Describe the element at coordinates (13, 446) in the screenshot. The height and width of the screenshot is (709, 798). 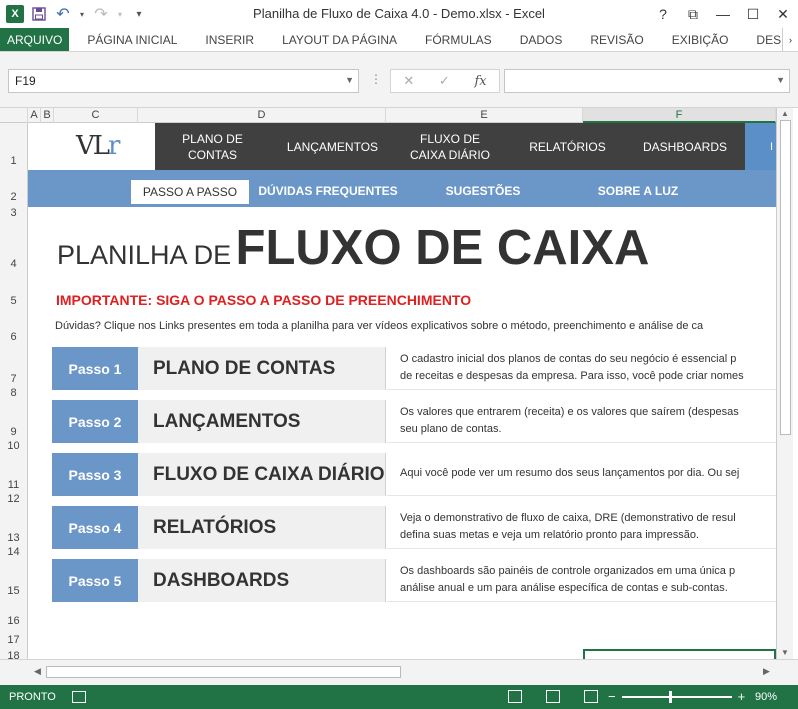
I see `row-header: 10` at that location.